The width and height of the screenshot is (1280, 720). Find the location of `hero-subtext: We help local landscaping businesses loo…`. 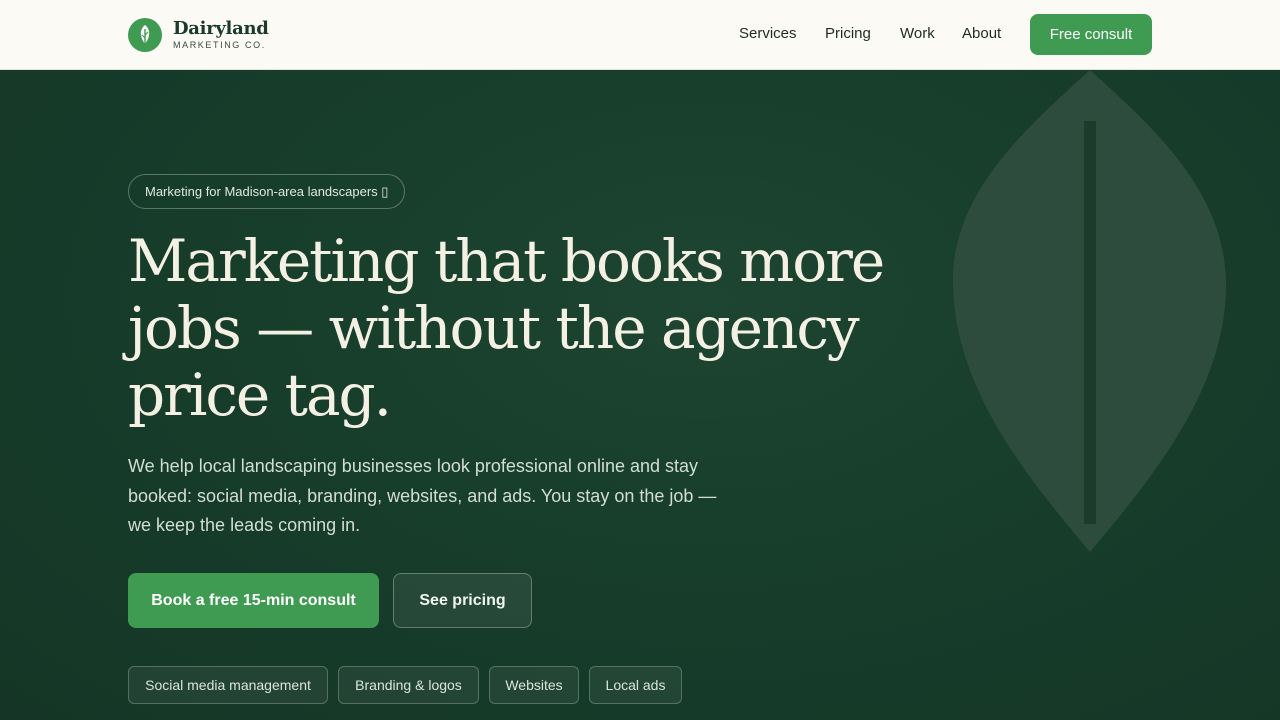

hero-subtext: We help local landscaping businesses loo… is located at coordinates (422, 495).